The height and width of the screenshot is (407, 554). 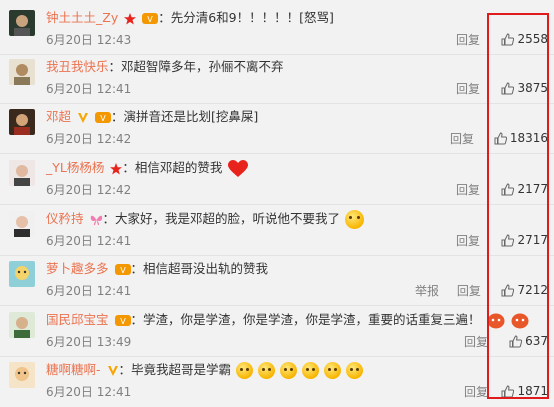 I want to click on heart-emoji-icon, so click(x=238, y=168).